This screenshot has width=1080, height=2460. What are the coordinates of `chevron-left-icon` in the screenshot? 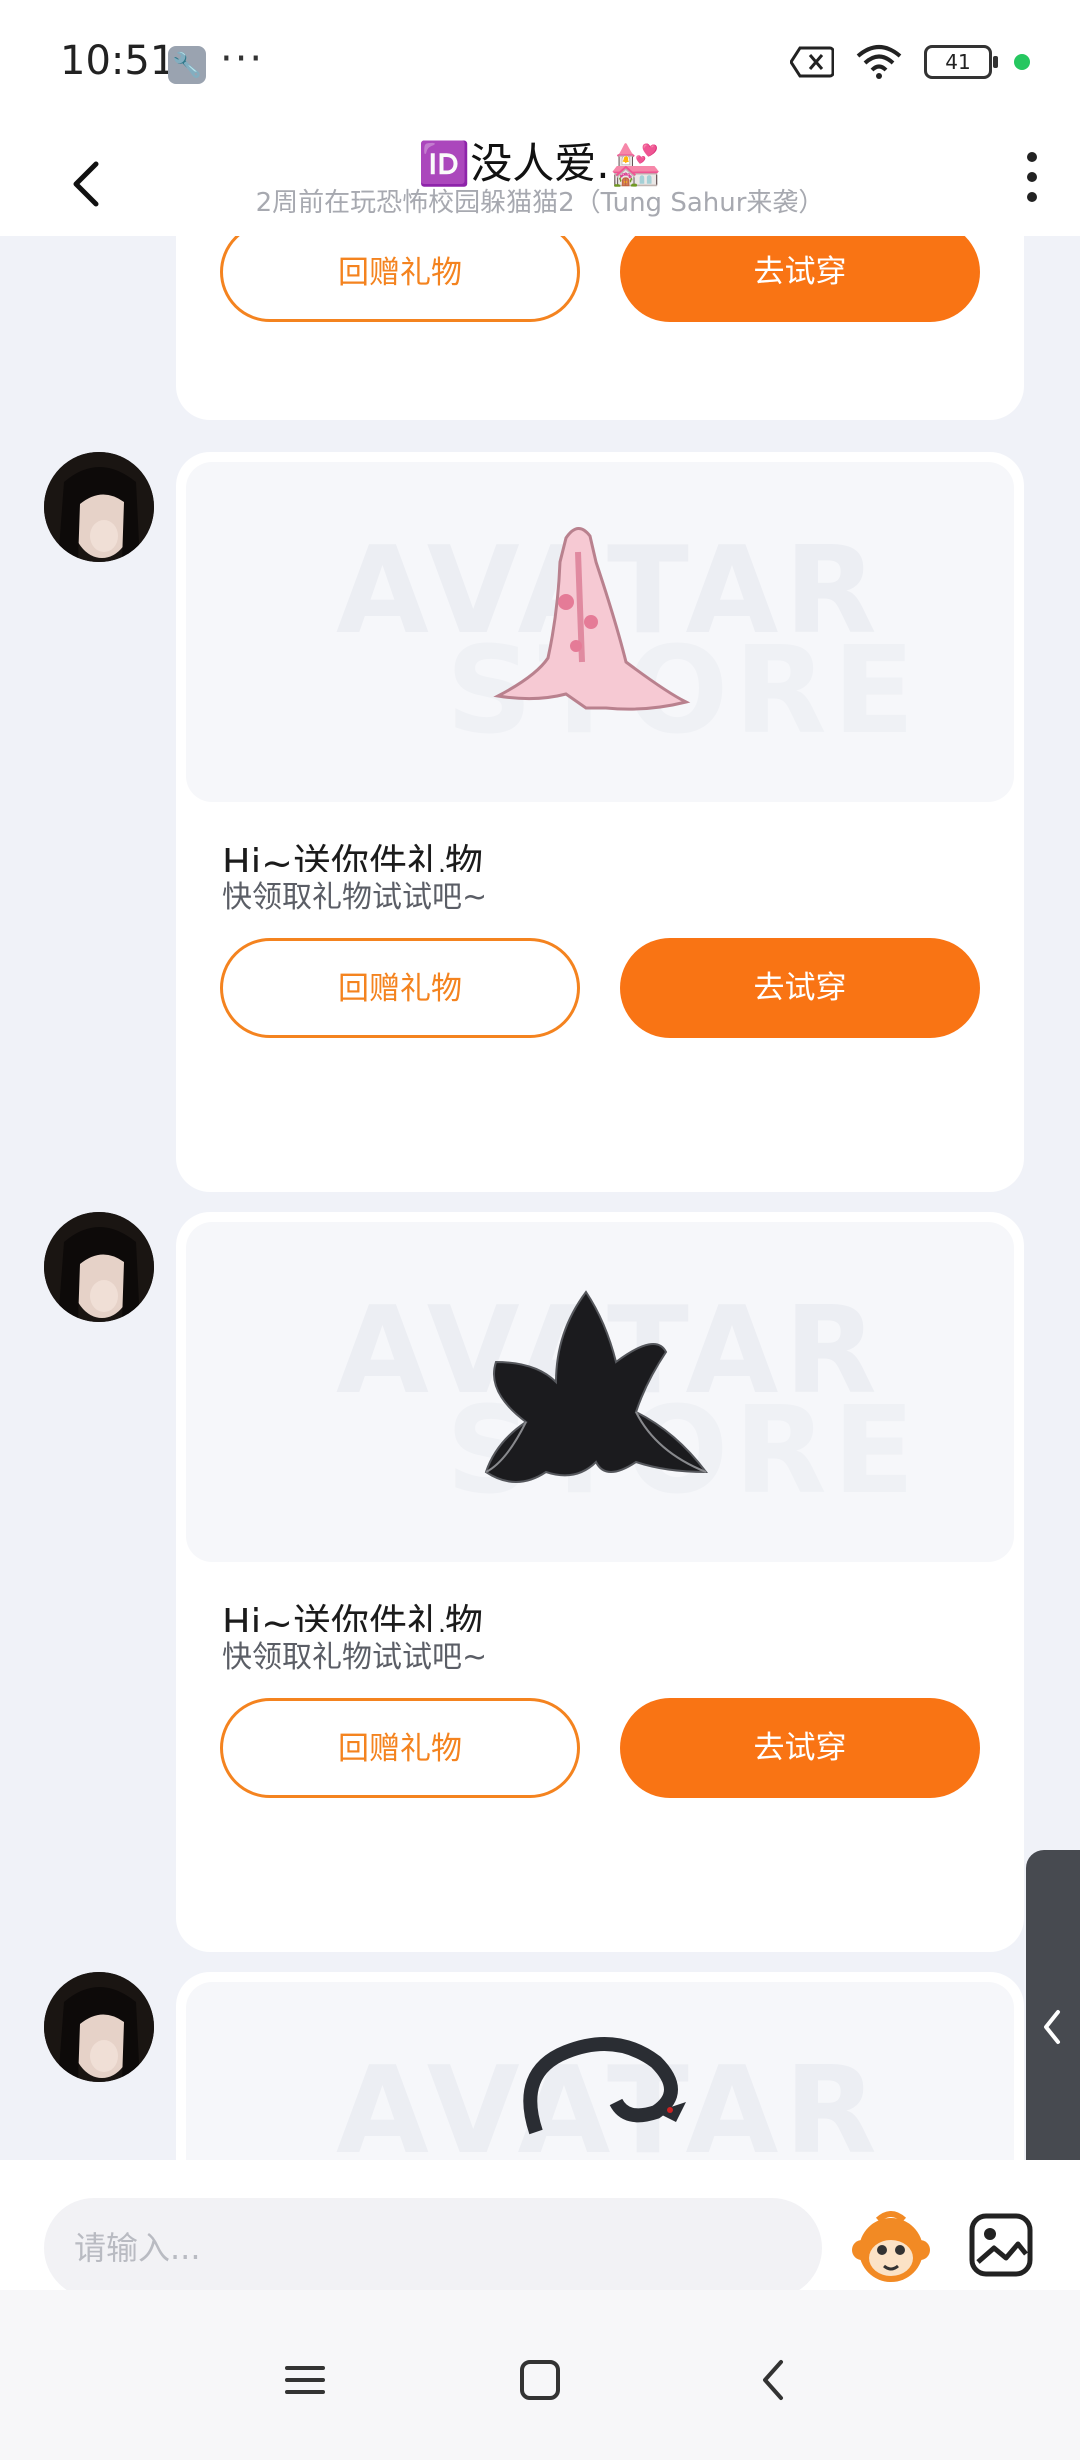 It's located at (1052, 2027).